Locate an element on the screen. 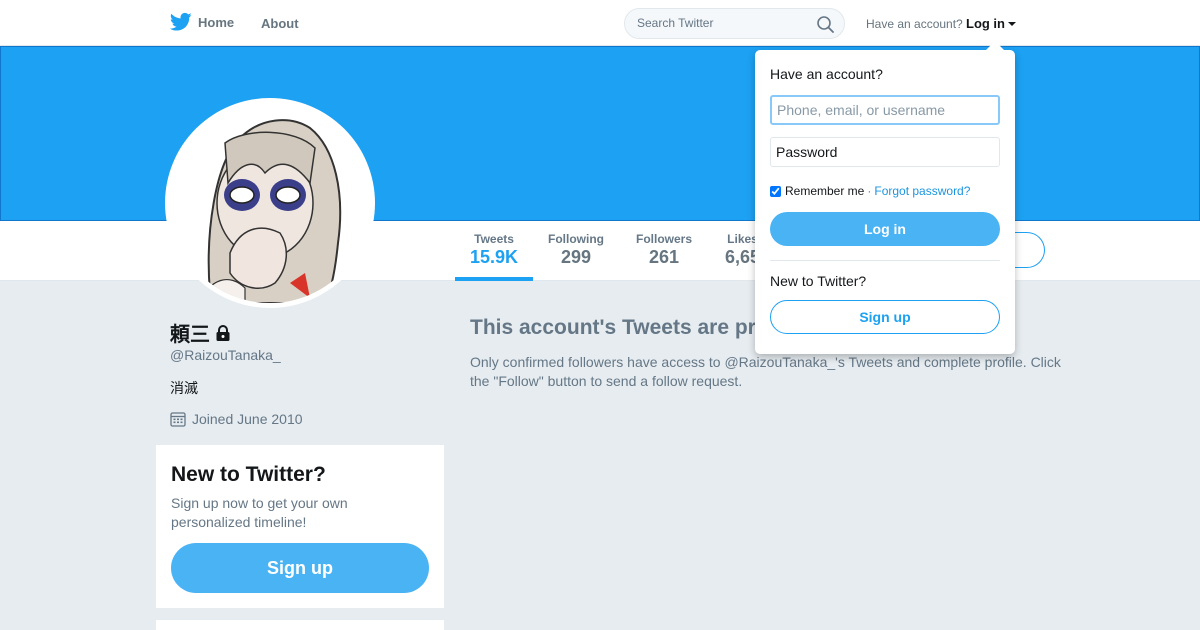 Image resolution: width=1200 pixels, height=630 pixels. search-input is located at coordinates (722, 23).